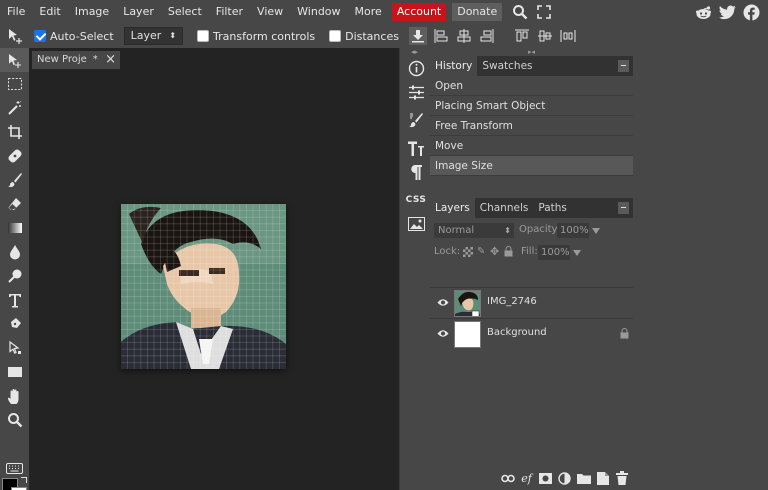 The image size is (768, 490). I want to click on menu-more: More, so click(368, 12).